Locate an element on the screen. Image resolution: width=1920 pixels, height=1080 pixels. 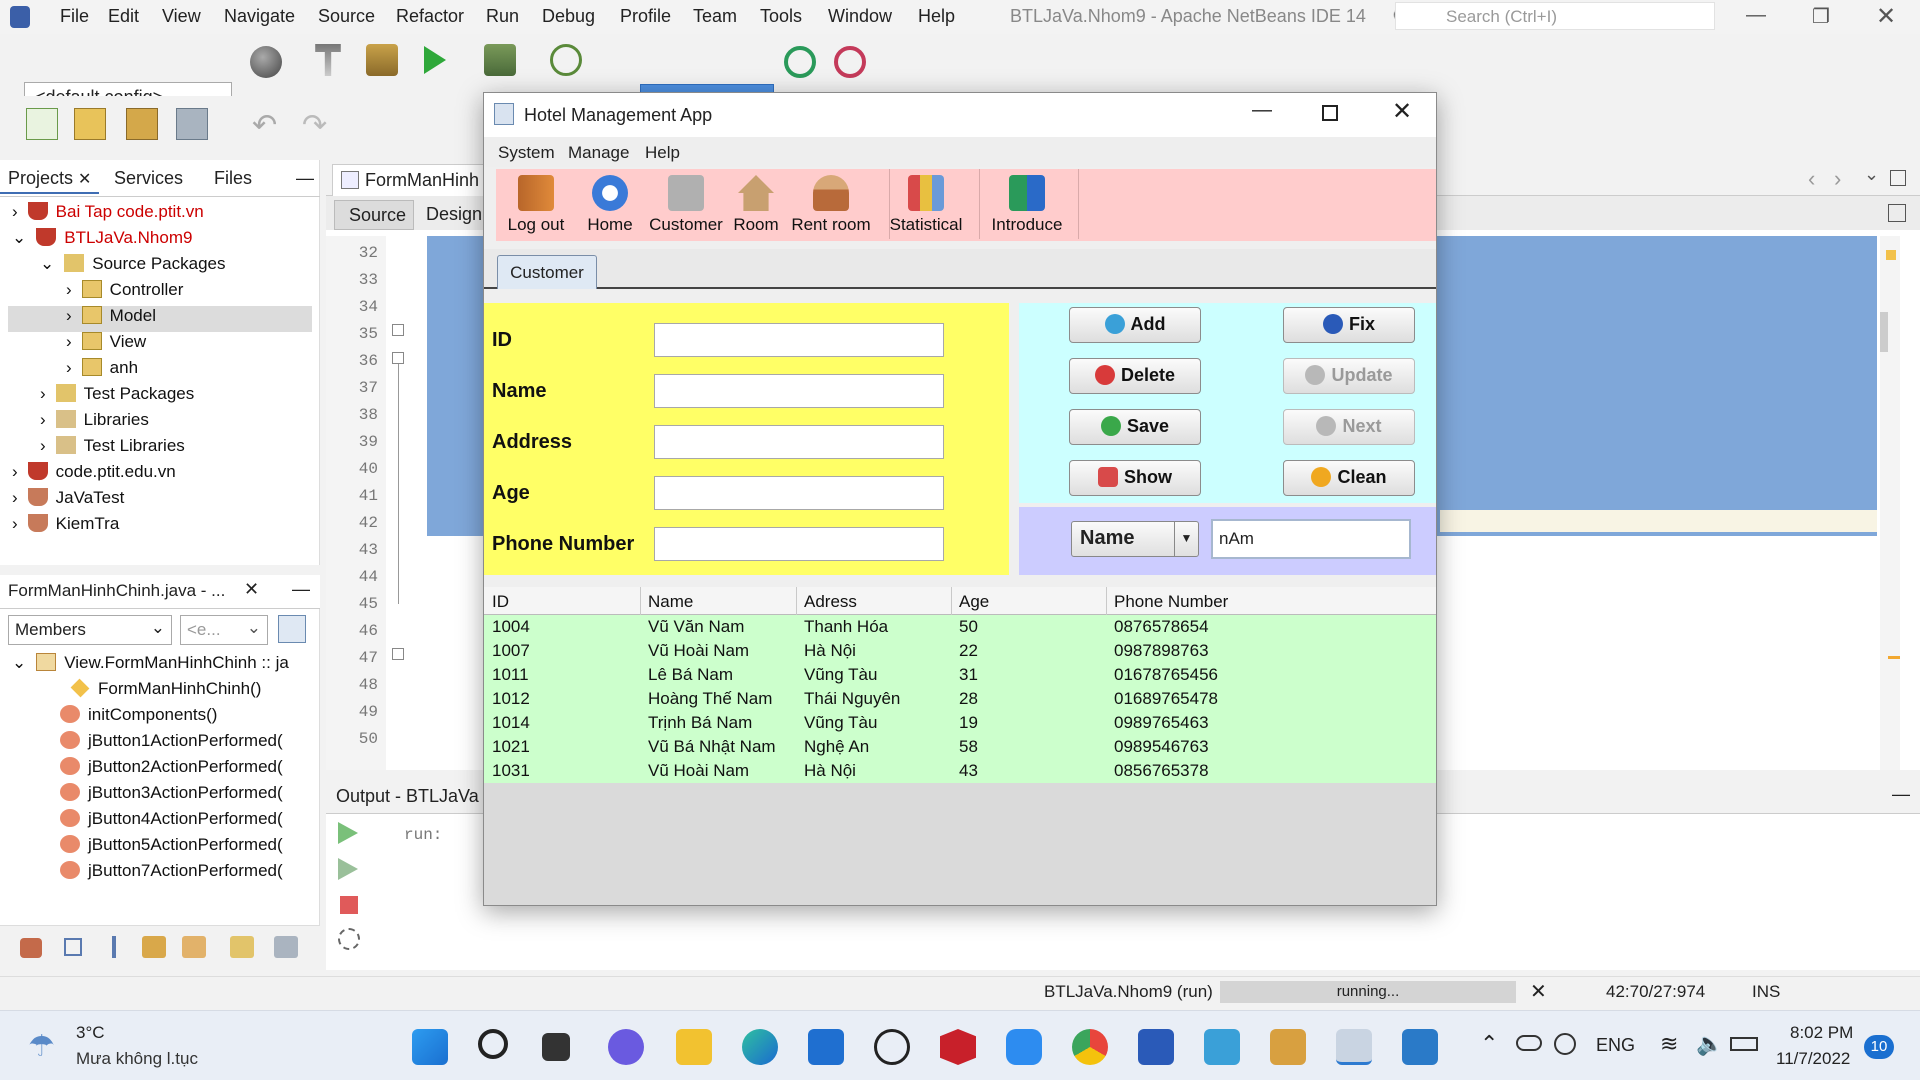
sort-icon is located at coordinates (286, 947).